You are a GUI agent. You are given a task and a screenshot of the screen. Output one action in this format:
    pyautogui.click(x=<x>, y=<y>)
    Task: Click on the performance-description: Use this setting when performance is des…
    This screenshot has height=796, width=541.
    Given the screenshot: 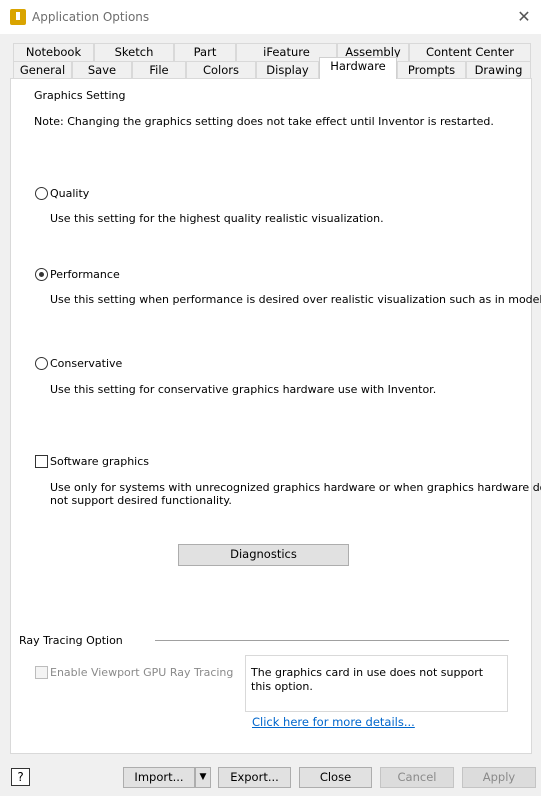 What is the action you would take?
    pyautogui.click(x=295, y=299)
    